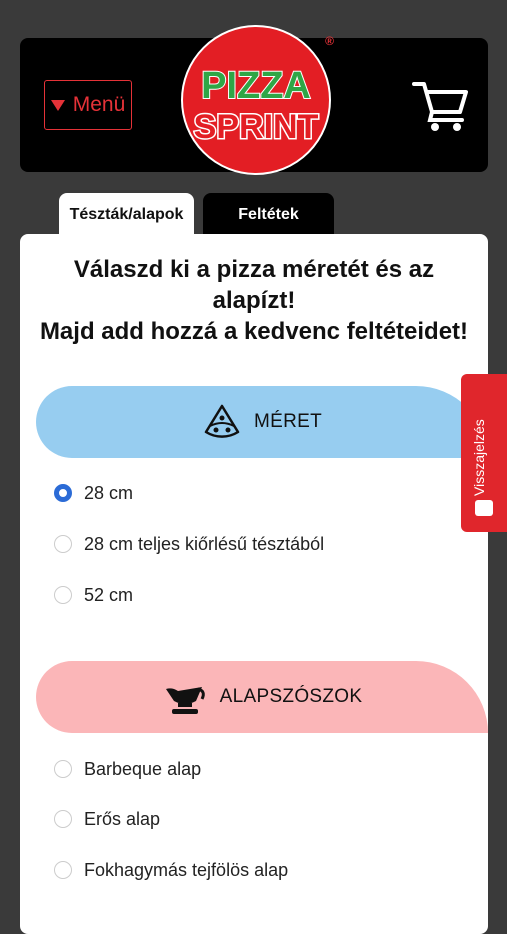  Describe the element at coordinates (57, 105) in the screenshot. I see `caret-down-icon` at that location.